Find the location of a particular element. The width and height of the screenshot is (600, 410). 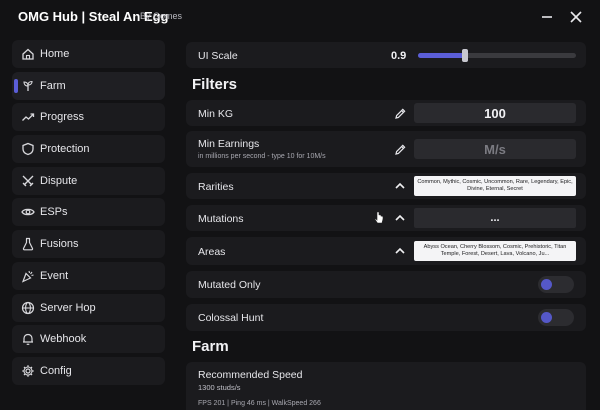

colossal-hunt-row: Colossal Hunt is located at coordinates (386, 317).